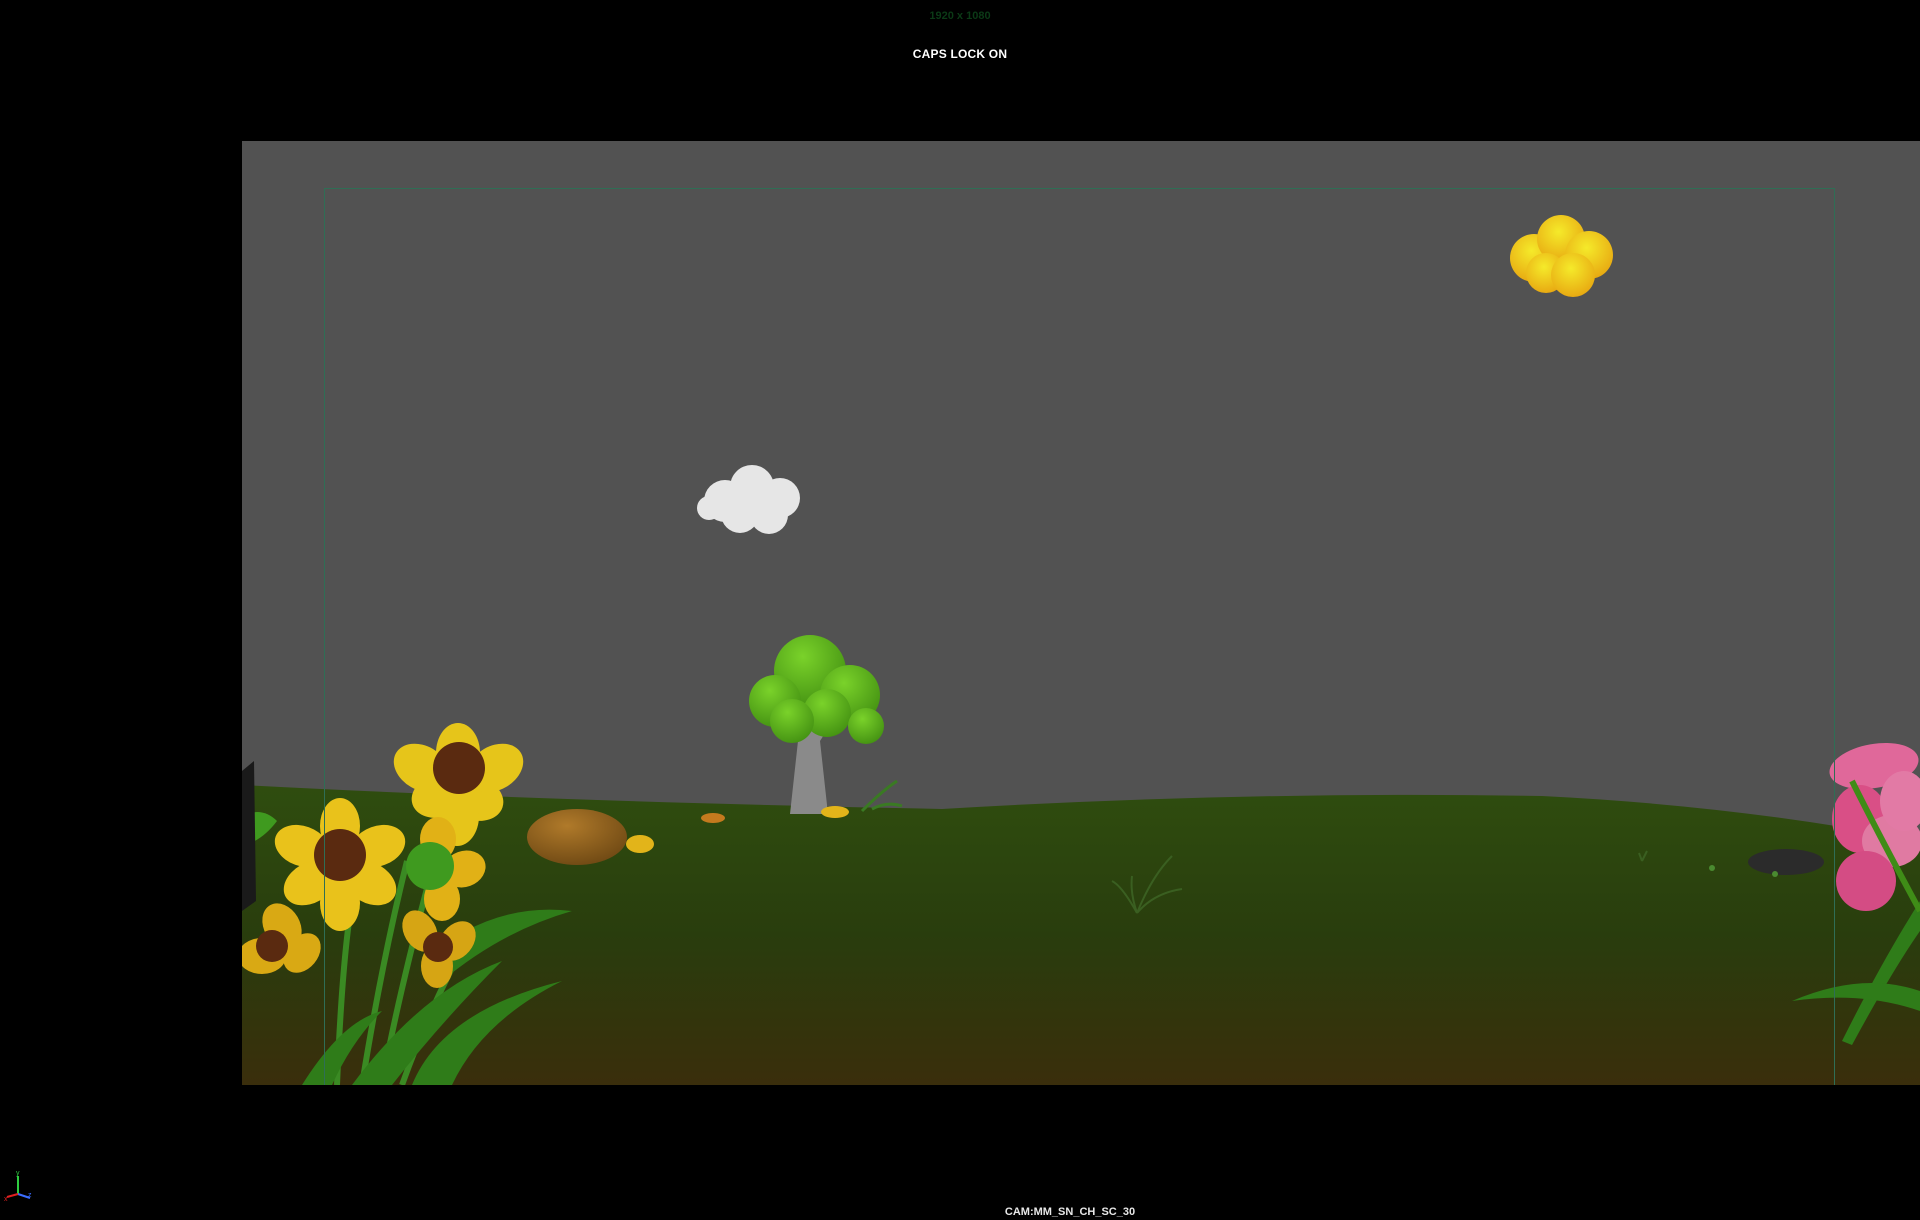 The image size is (1920, 1220). I want to click on plant-sprig, so click(881, 796).